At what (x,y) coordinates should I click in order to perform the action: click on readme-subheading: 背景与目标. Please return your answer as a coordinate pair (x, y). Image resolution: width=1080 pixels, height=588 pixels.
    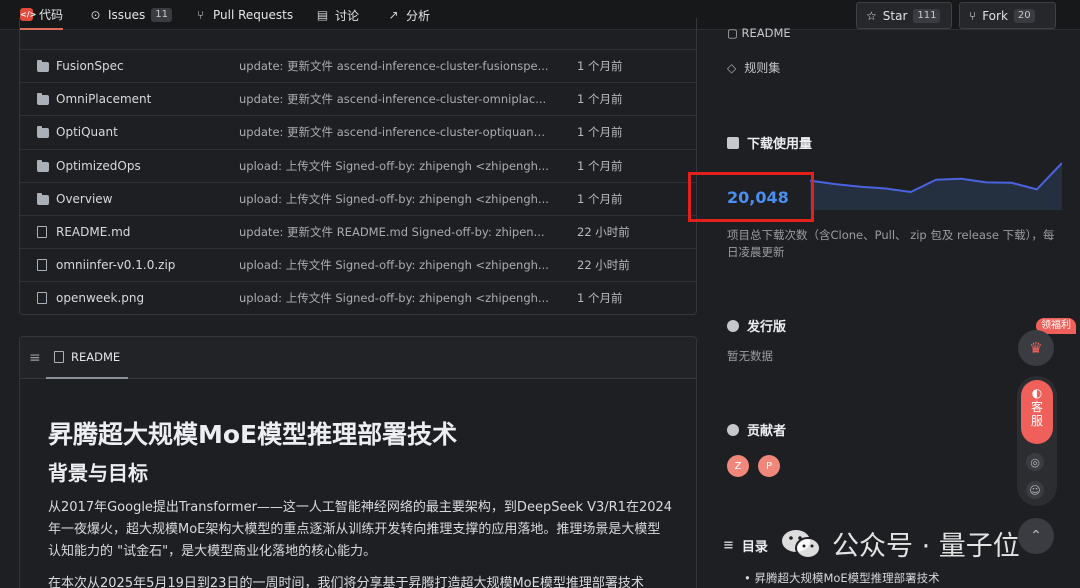
    Looking at the image, I should click on (98, 473).